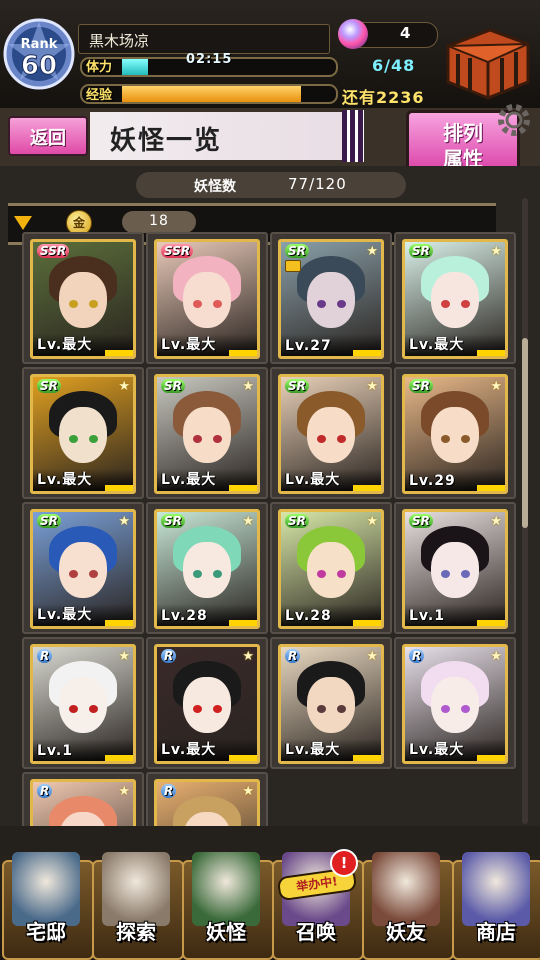 The image size is (540, 960). I want to click on player-name: 黒木场凉, so click(119, 41).